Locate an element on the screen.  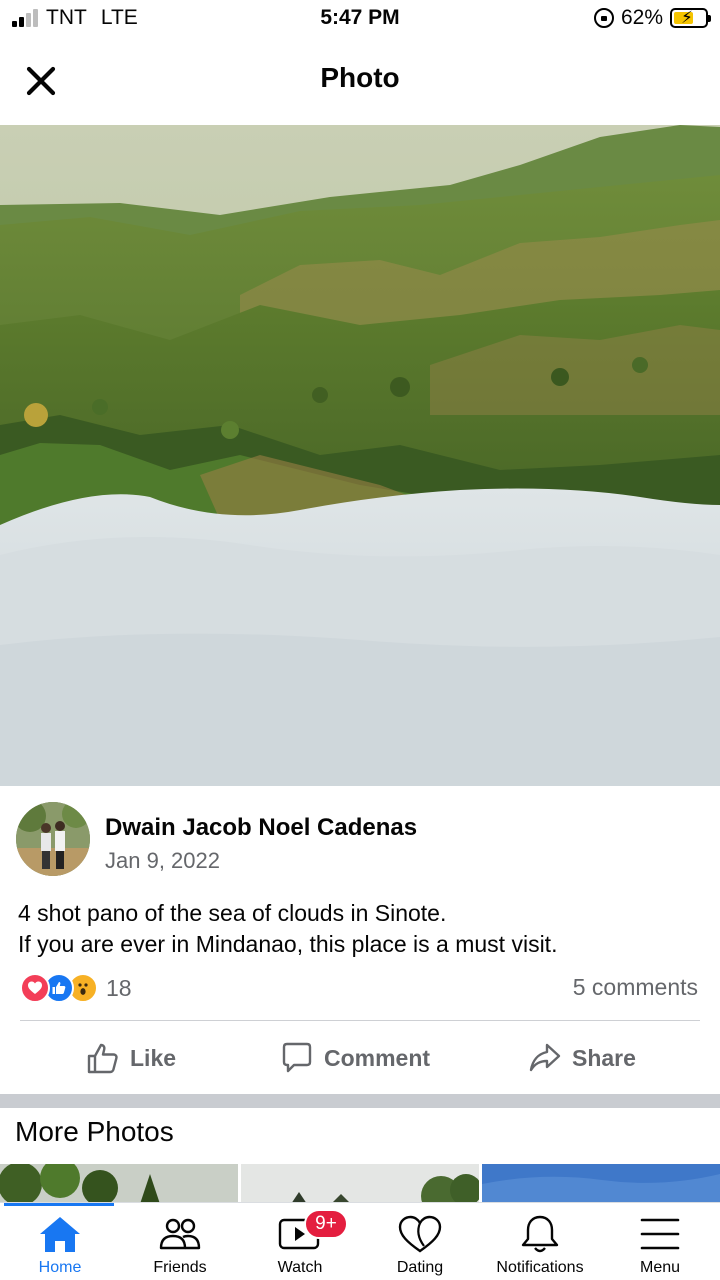
post-actions: Like Comment Share is located at coordinates (360, 1058).